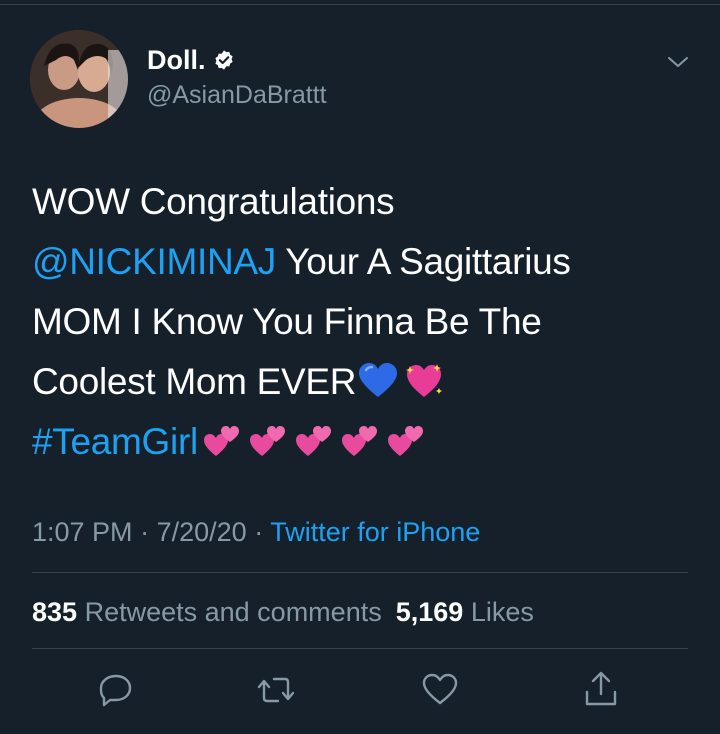 This screenshot has height=734, width=720. I want to click on likes-count: 5,169, so click(429, 612).